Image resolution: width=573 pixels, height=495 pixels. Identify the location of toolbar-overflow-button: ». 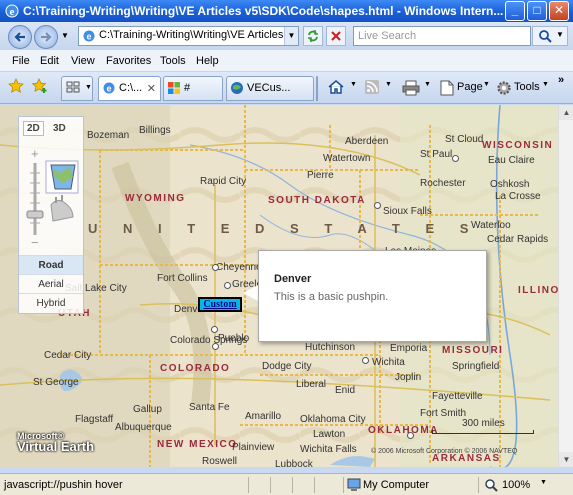
(561, 80).